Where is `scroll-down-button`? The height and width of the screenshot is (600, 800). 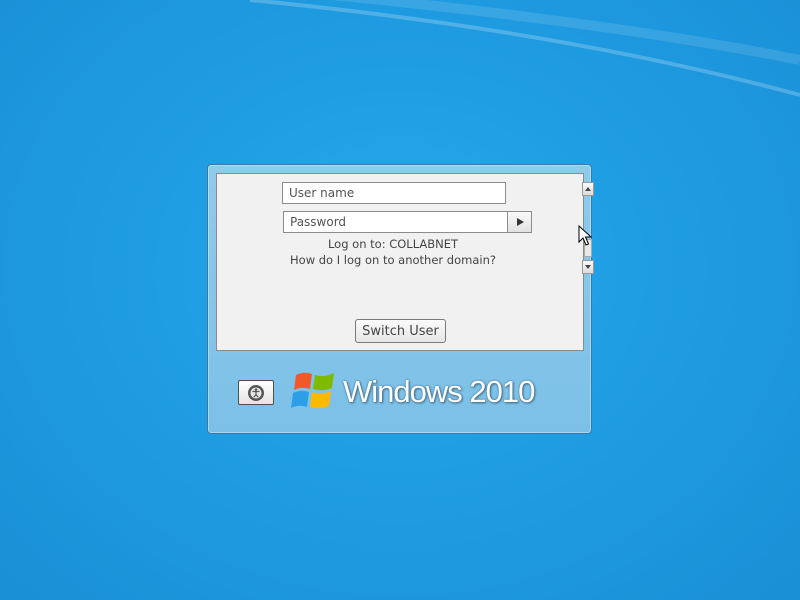
scroll-down-button is located at coordinates (588, 267).